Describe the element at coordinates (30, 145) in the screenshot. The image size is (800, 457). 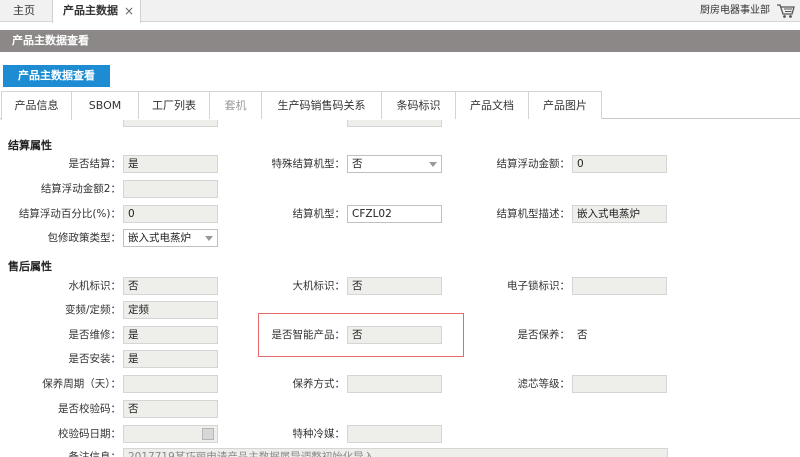
I see `section-settlement: 结算属性` at that location.